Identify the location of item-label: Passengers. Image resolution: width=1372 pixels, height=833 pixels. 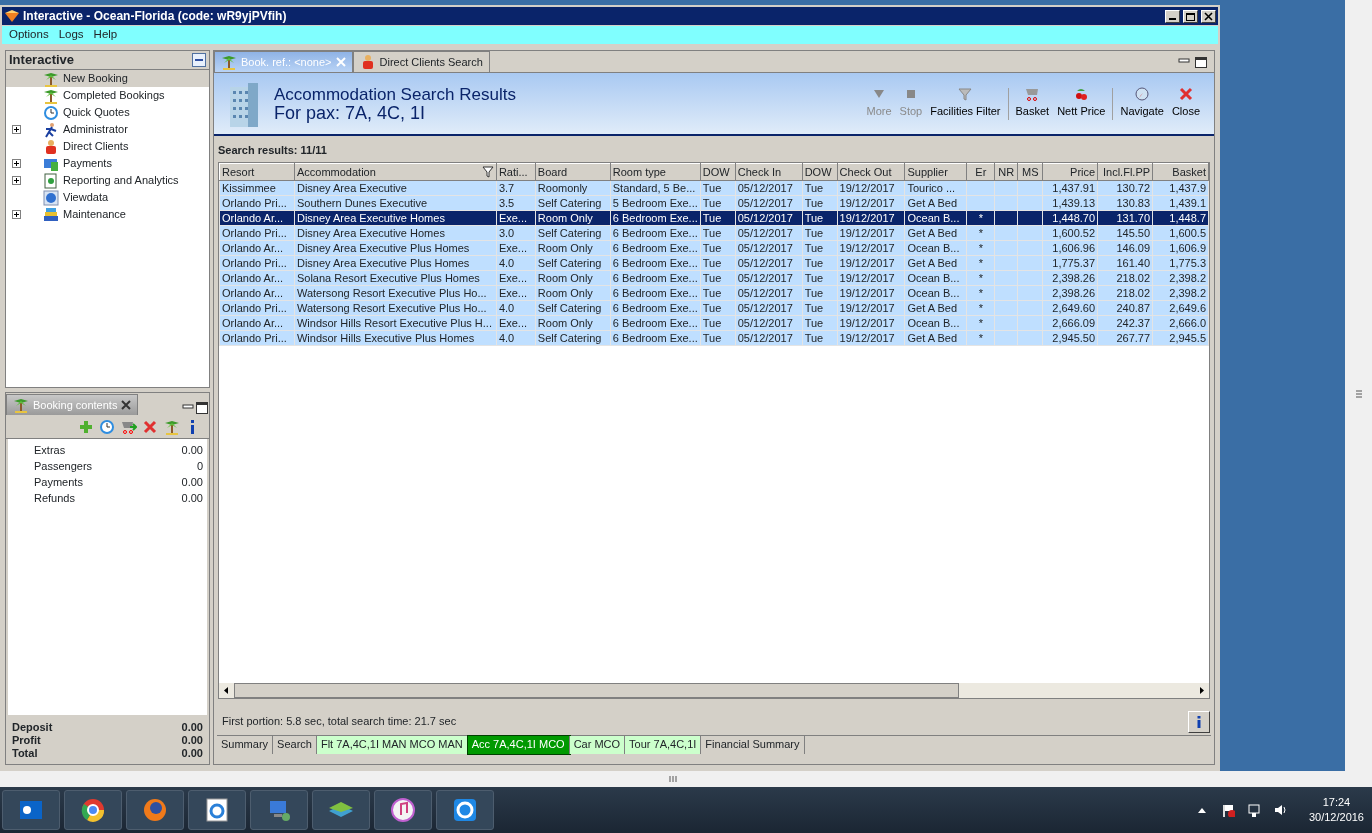
(63, 466).